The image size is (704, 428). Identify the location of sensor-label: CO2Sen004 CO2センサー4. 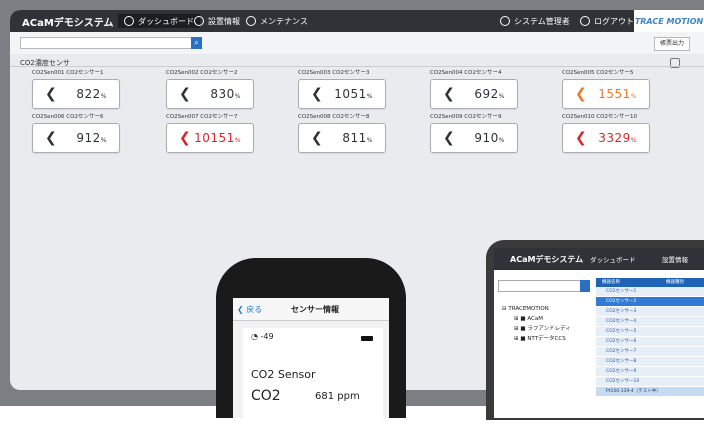
(466, 73).